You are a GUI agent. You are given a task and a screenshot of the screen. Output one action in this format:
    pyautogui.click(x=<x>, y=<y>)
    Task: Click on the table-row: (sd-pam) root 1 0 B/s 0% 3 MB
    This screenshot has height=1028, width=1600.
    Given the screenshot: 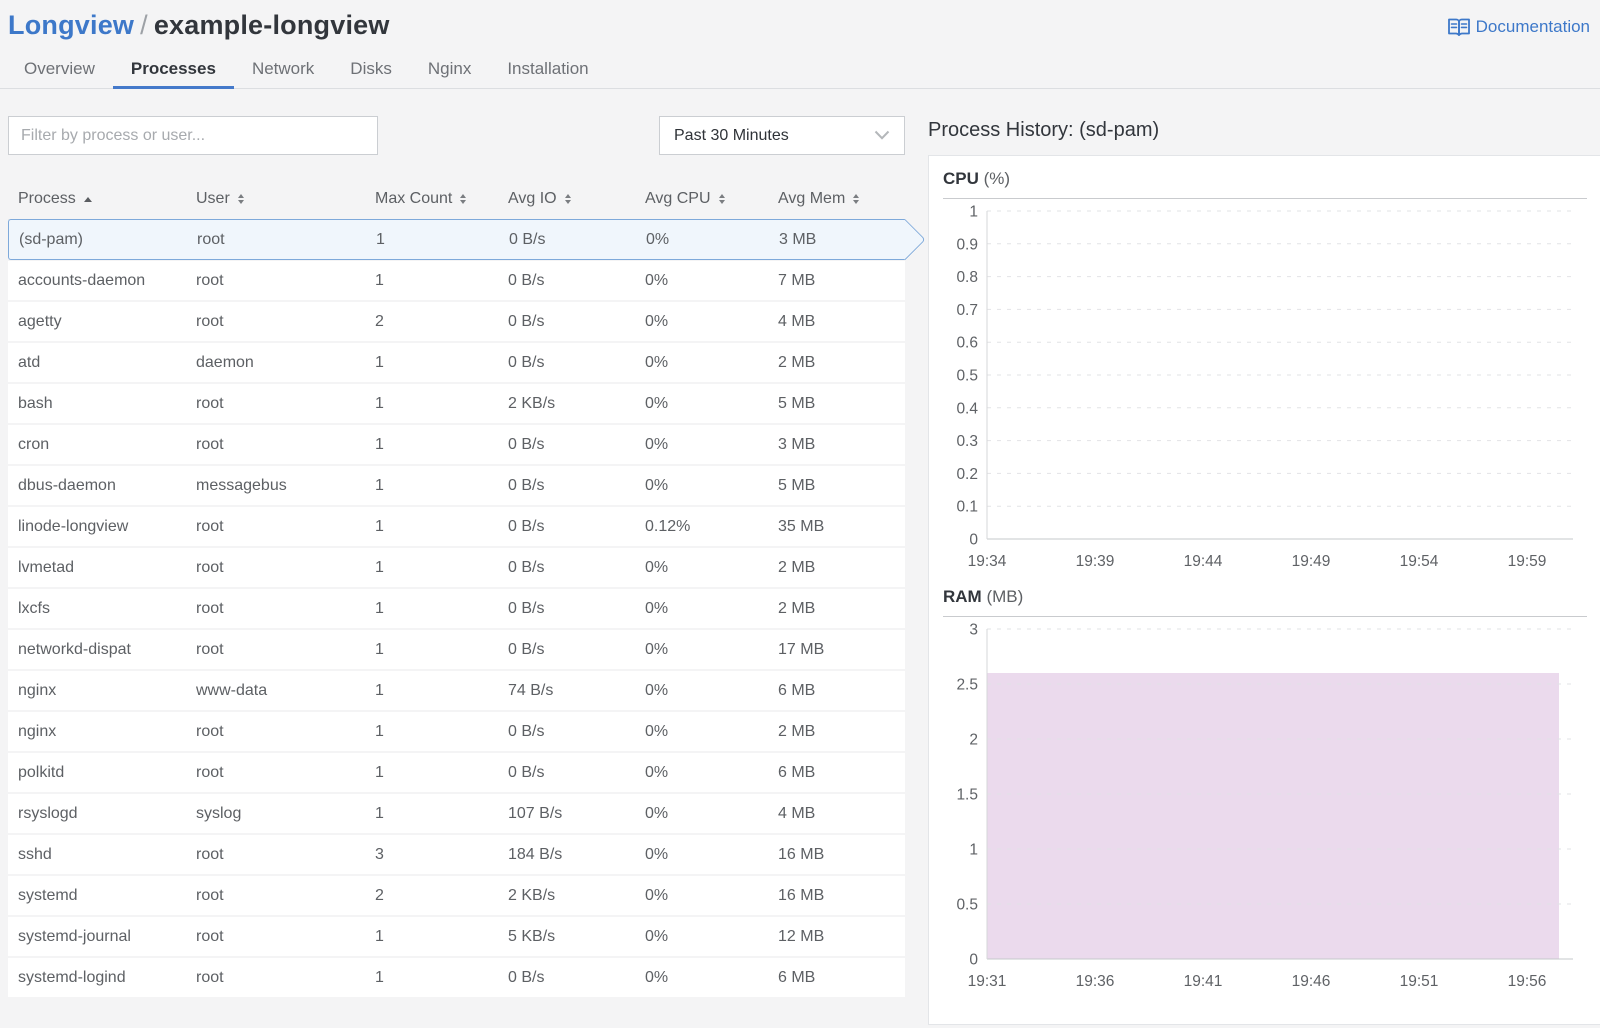 What is the action you would take?
    pyautogui.click(x=466, y=239)
    